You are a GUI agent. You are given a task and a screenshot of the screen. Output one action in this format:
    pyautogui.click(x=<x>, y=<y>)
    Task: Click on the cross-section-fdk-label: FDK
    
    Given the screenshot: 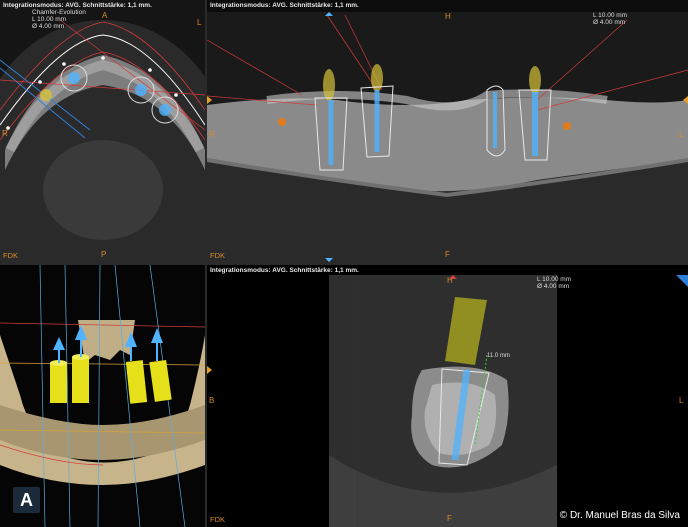 What is the action you would take?
    pyautogui.click(x=217, y=519)
    